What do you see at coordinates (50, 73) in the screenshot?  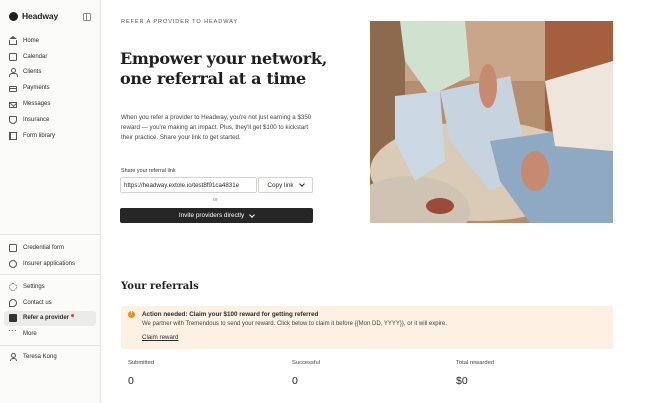 I see `sidebar-item-clients: Clients` at bounding box center [50, 73].